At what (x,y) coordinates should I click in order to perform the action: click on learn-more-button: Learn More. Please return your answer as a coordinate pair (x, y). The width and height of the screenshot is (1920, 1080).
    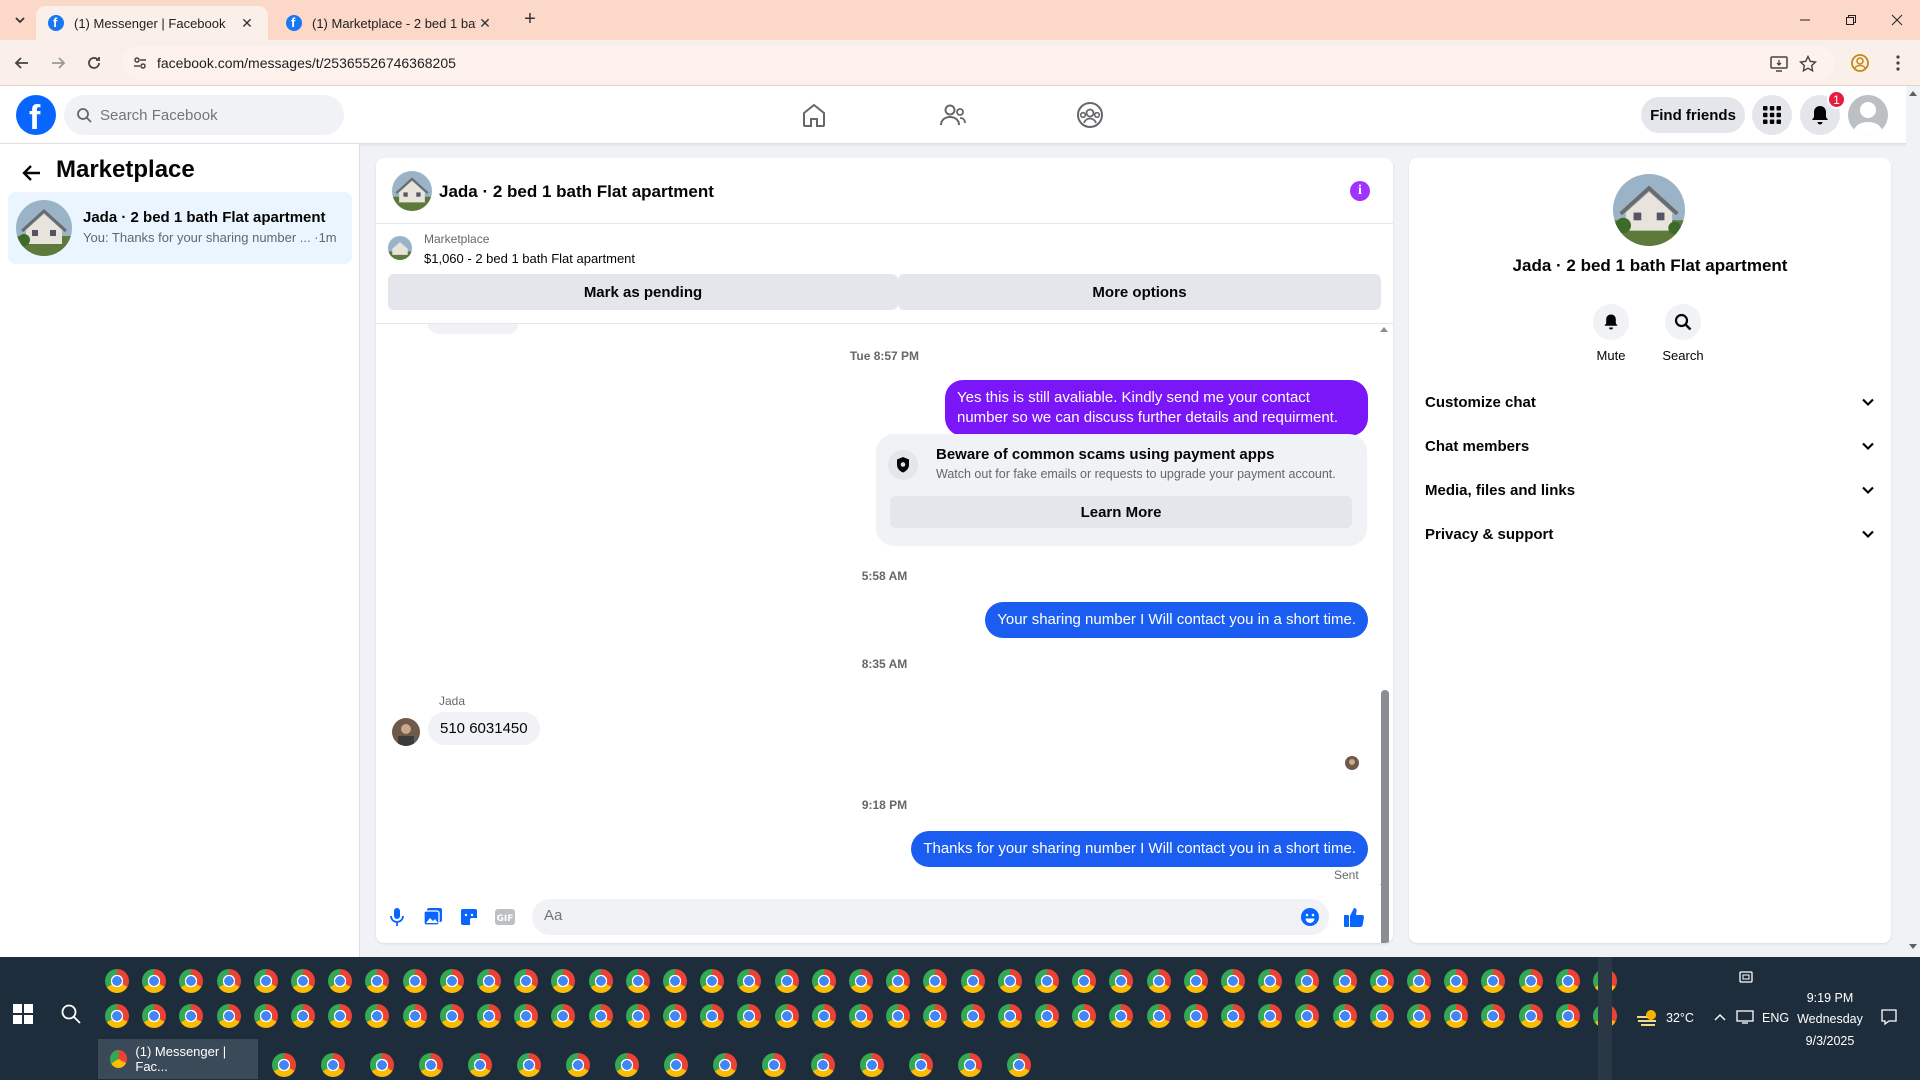
    Looking at the image, I should click on (1121, 512).